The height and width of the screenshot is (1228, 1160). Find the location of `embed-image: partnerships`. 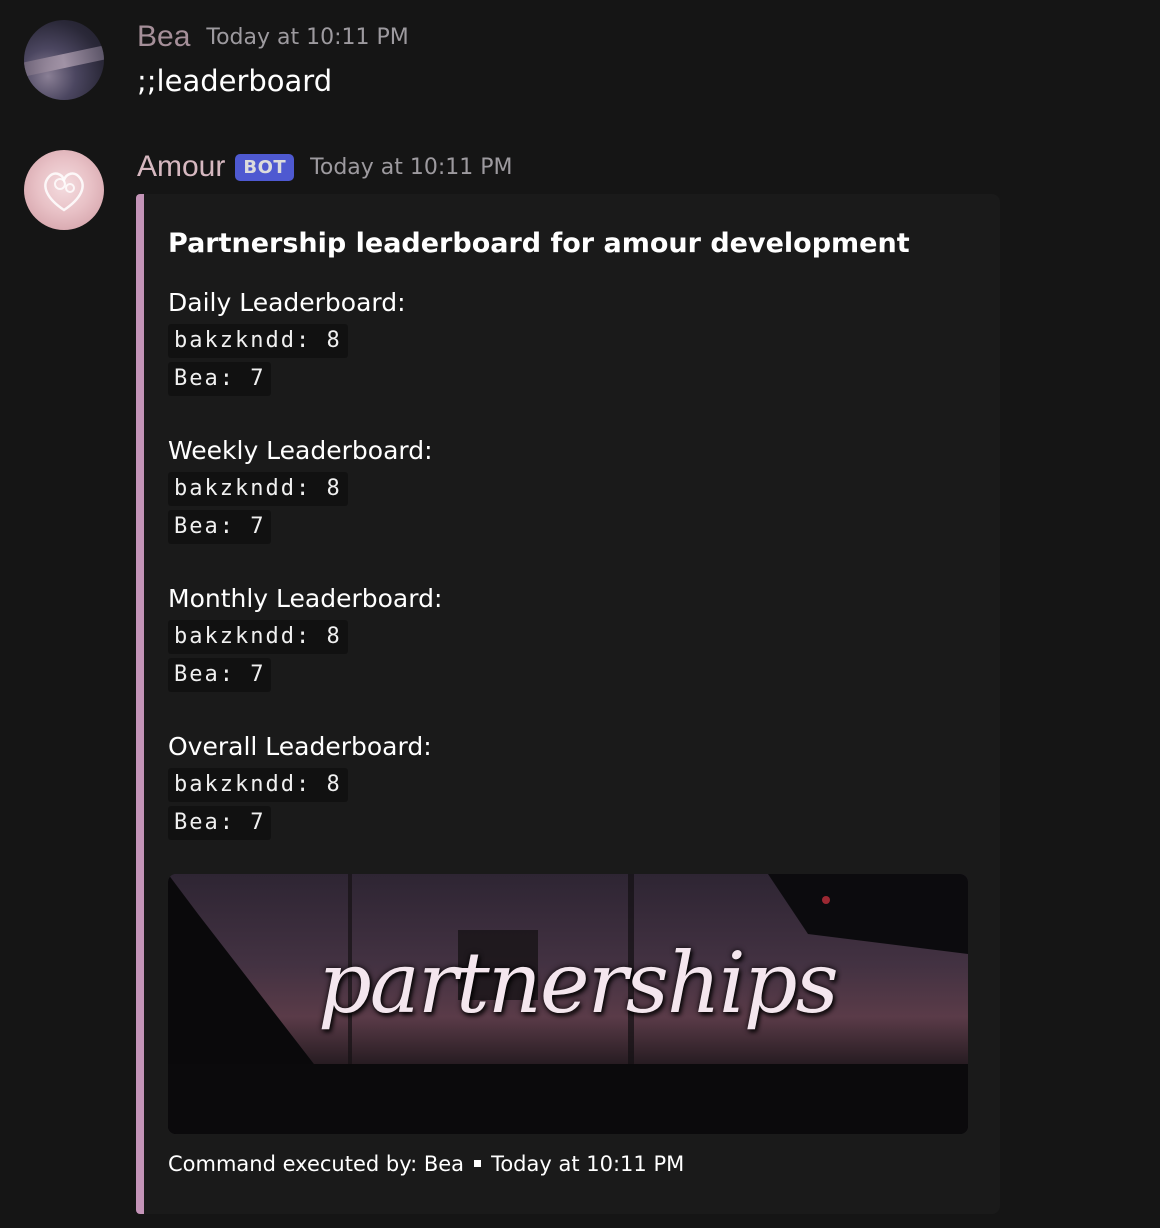

embed-image: partnerships is located at coordinates (568, 1004).